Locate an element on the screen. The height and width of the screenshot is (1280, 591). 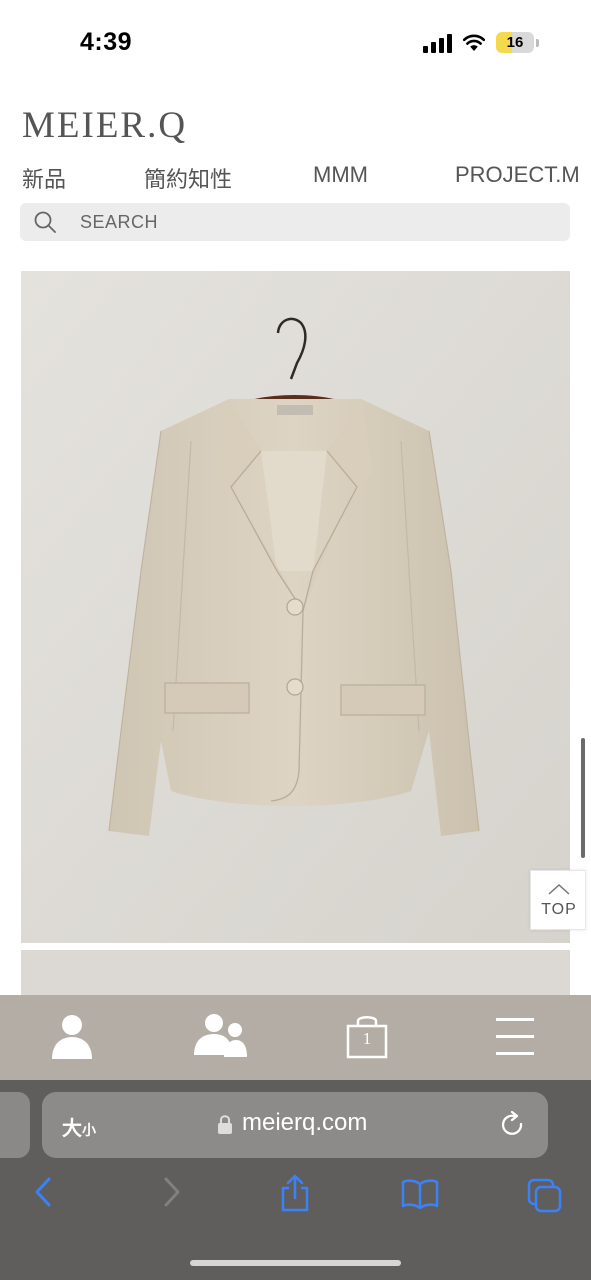
group-icon is located at coordinates (220, 1035).